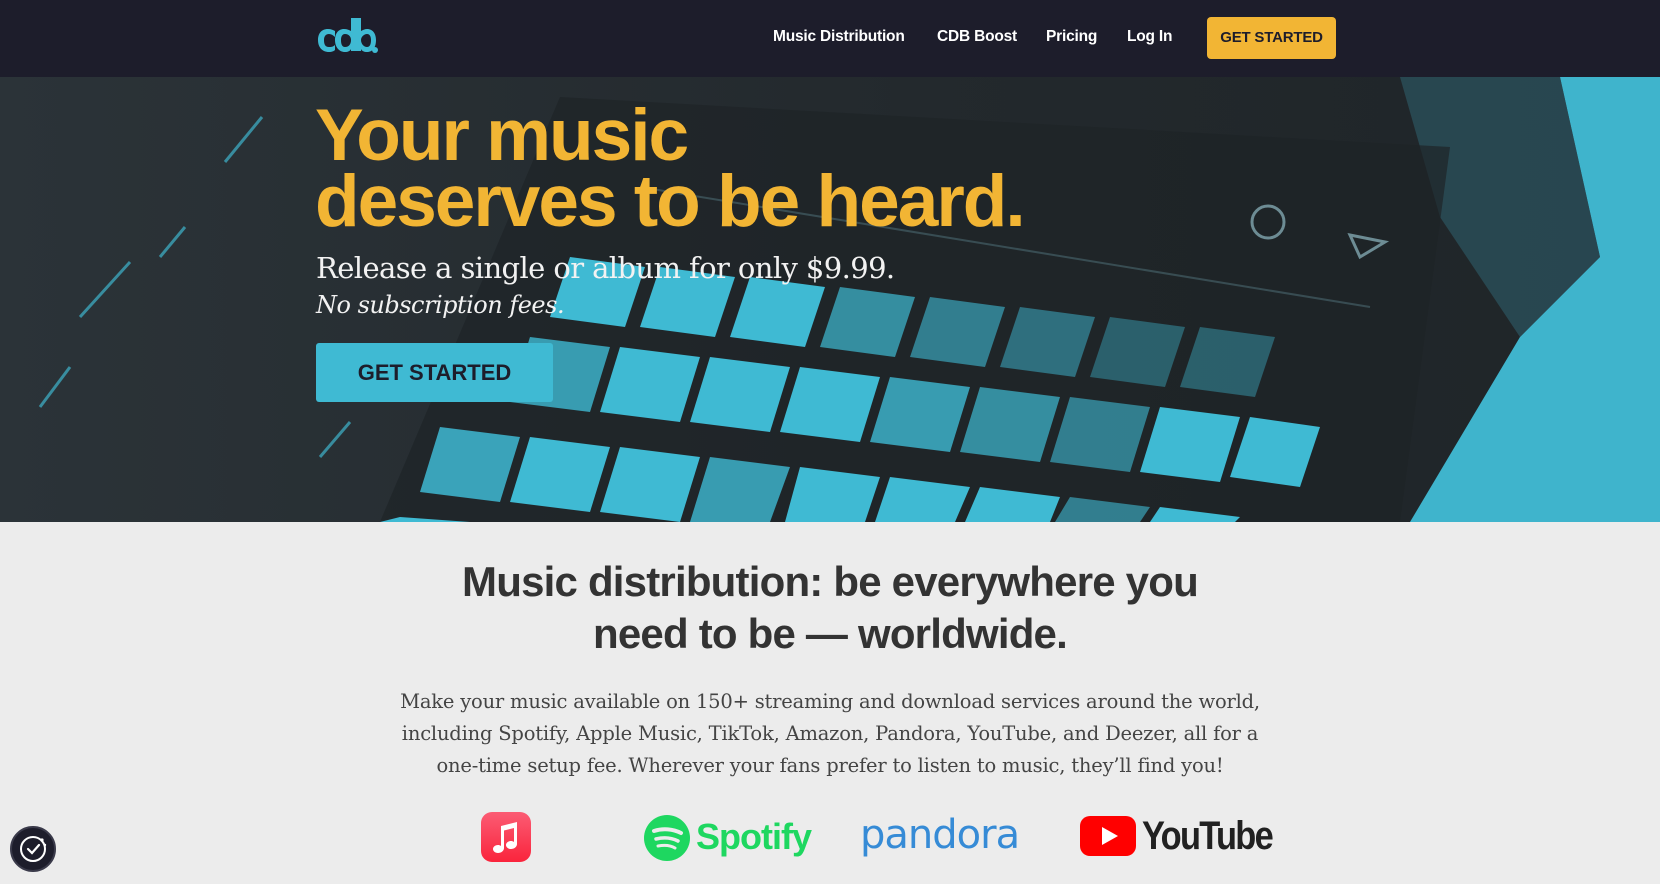  Describe the element at coordinates (830, 633) in the screenshot. I see `section-title-line-2: need to be — worldwide.` at that location.